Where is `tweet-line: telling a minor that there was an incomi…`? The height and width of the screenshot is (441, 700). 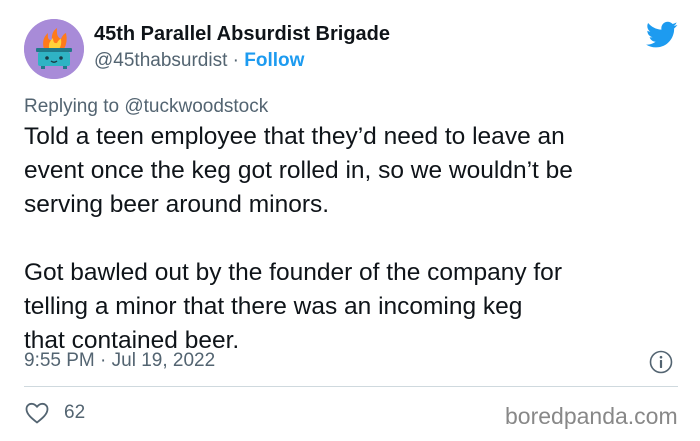 tweet-line: telling a minor that there was an incomi… is located at coordinates (273, 306).